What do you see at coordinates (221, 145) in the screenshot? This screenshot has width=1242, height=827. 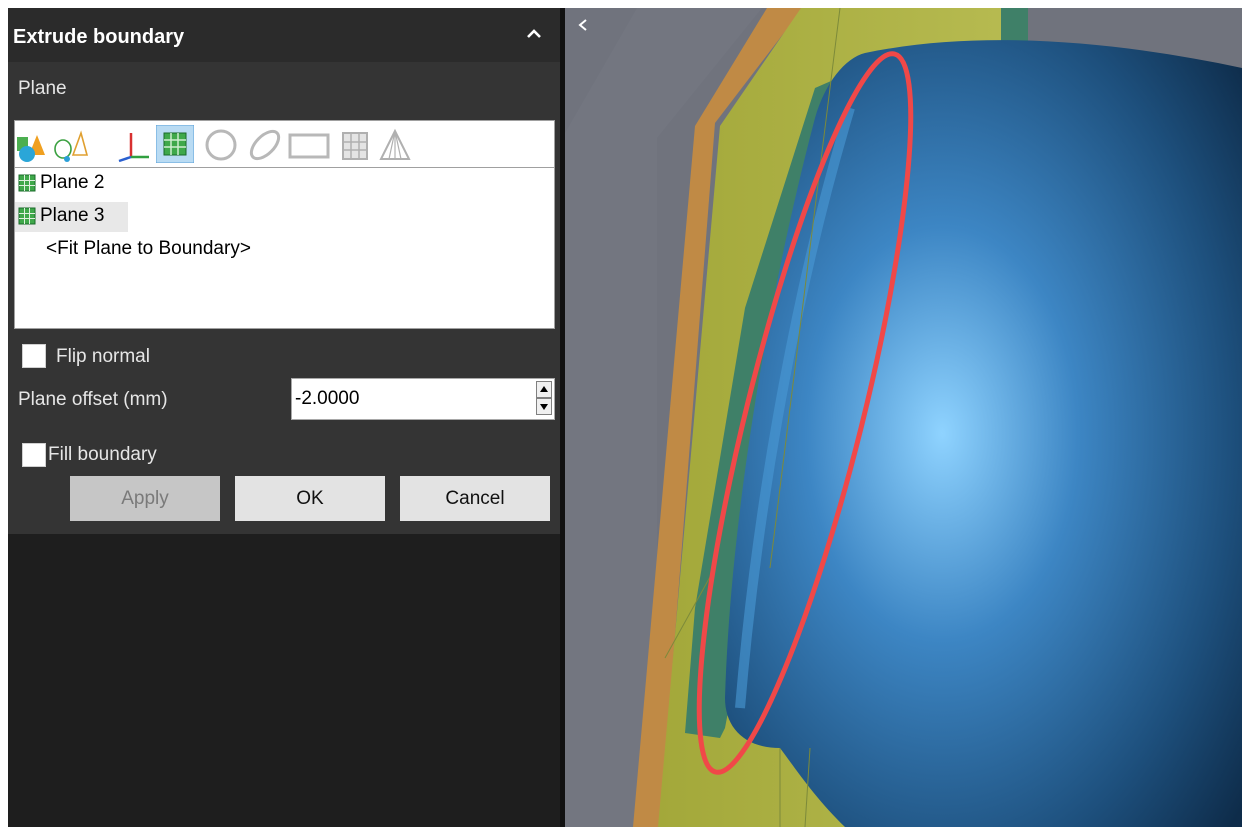 I see `circle-icon` at bounding box center [221, 145].